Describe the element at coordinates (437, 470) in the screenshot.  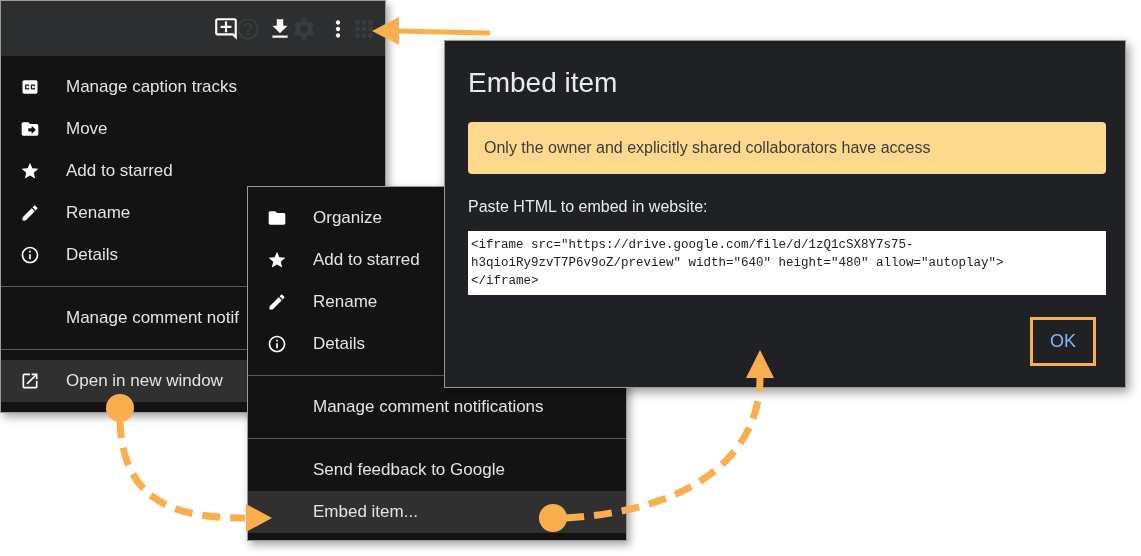
I see `menu-item: Send feedback to Google` at that location.